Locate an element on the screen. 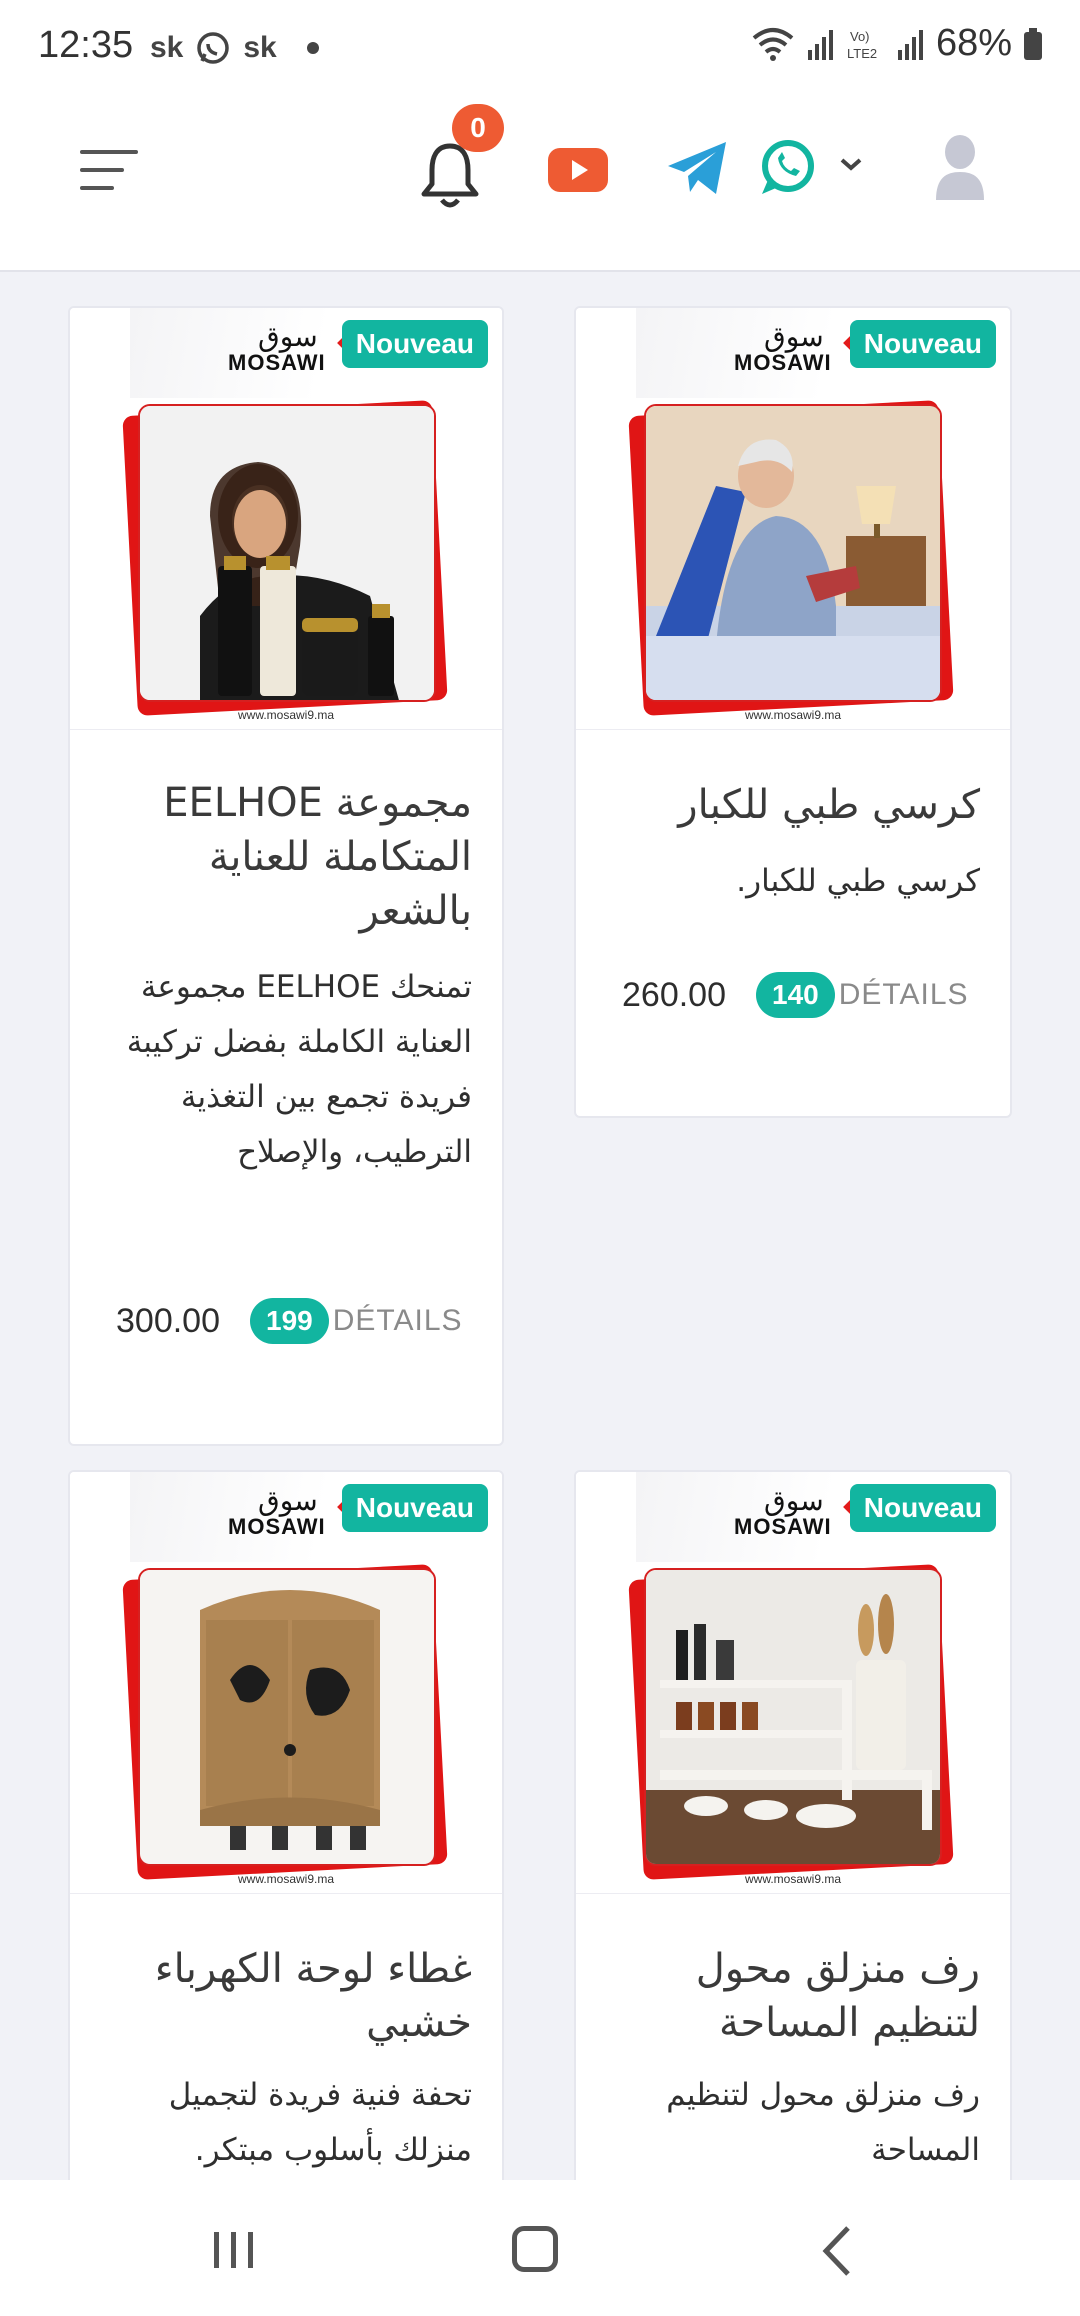  status-time: 12:35 is located at coordinates (86, 45).